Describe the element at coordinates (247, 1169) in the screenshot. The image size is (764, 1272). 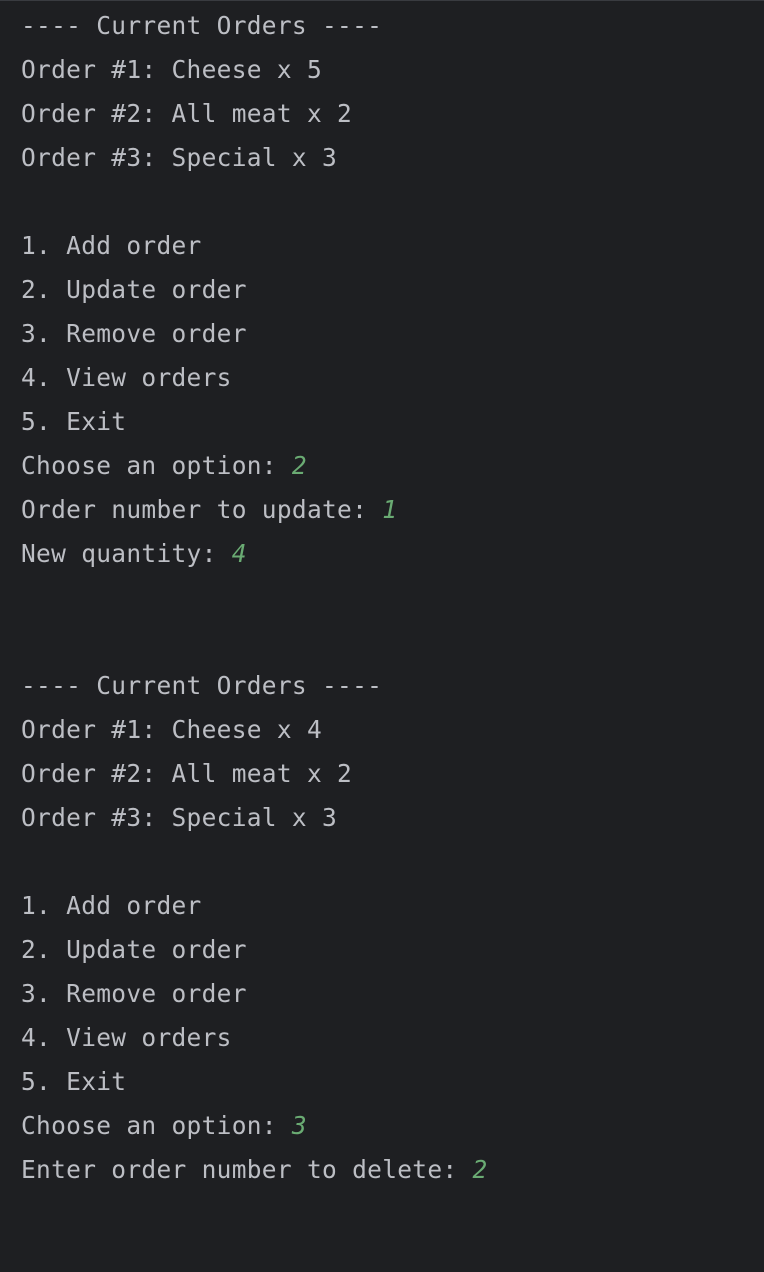
I see `prompt-label: Enter order number to delete:` at that location.